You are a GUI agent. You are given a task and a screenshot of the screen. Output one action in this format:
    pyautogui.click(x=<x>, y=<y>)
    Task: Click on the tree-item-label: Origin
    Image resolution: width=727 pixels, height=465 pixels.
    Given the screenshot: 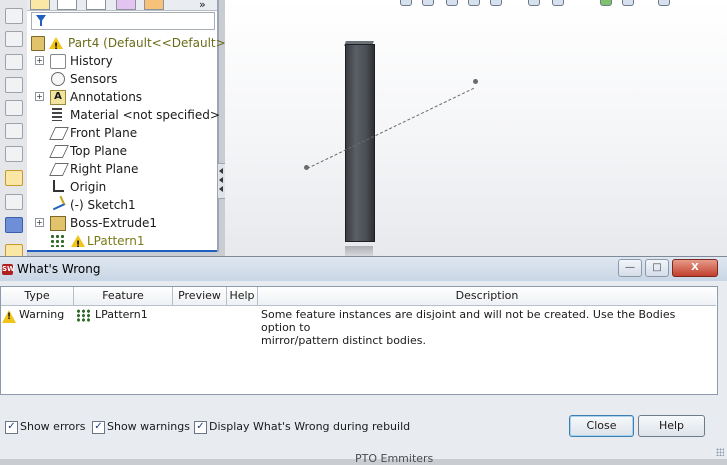 What is the action you would take?
    pyautogui.click(x=88, y=187)
    